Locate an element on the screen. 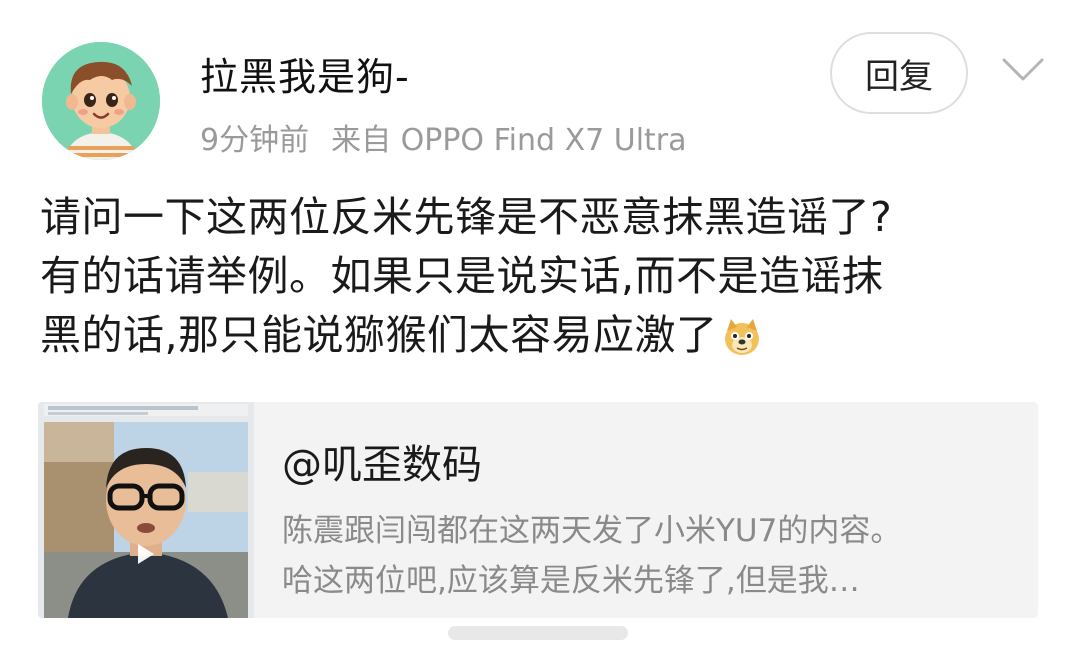 This screenshot has height=654, width=1076. post-meta: 9分钟前 来自 OPPO Find X7 Ultra is located at coordinates (443, 137).